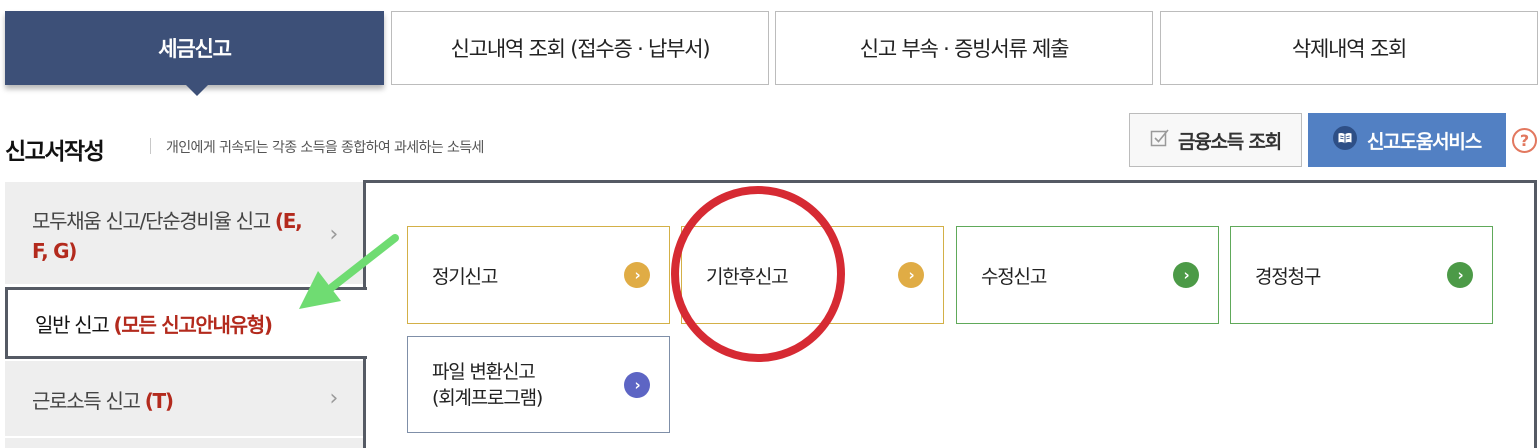 The height and width of the screenshot is (448, 1540). Describe the element at coordinates (194, 48) in the screenshot. I see `tab-tax-filing: 세금신고` at that location.